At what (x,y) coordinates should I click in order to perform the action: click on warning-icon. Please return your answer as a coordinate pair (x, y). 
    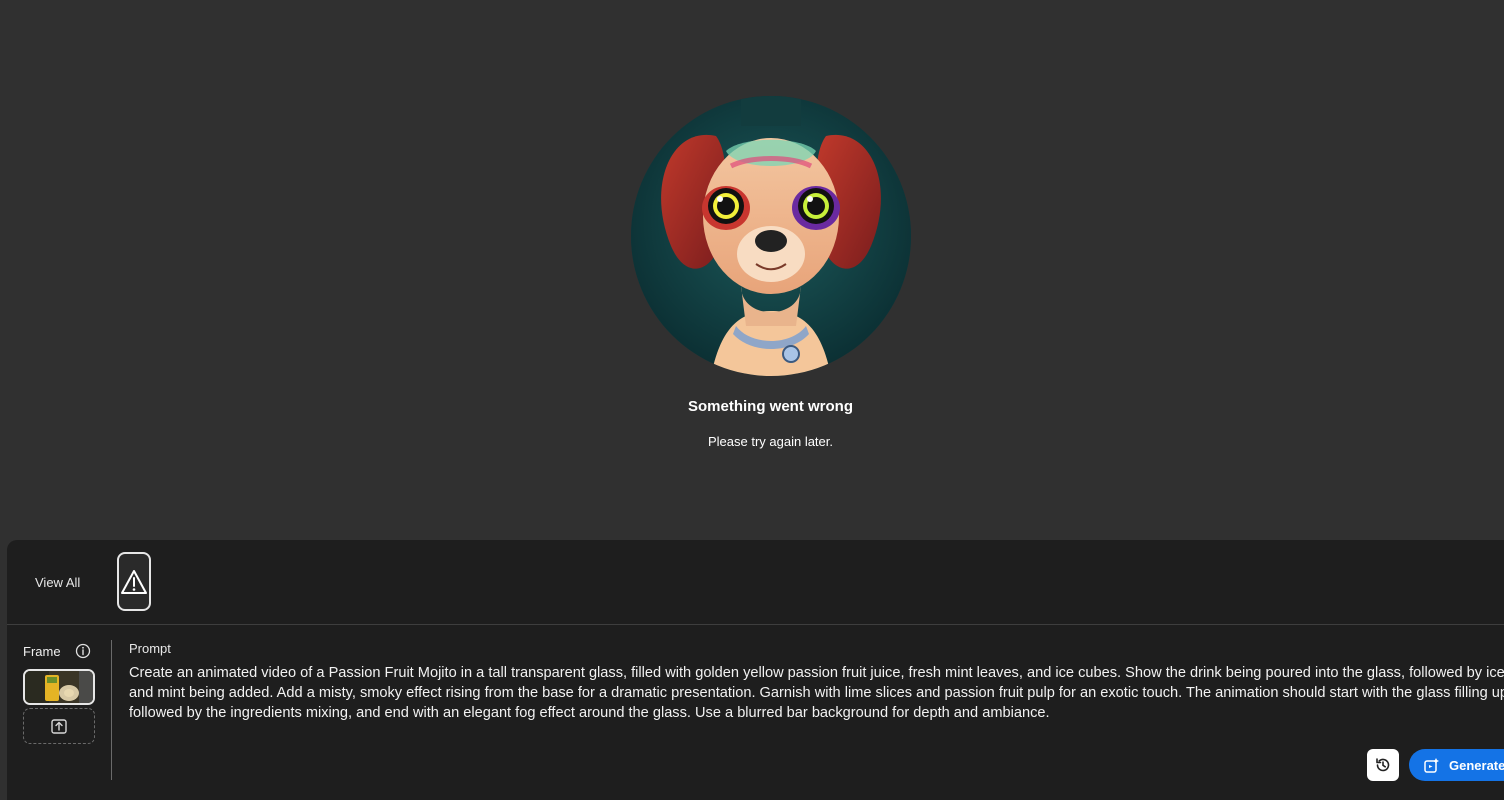
    Looking at the image, I should click on (134, 581).